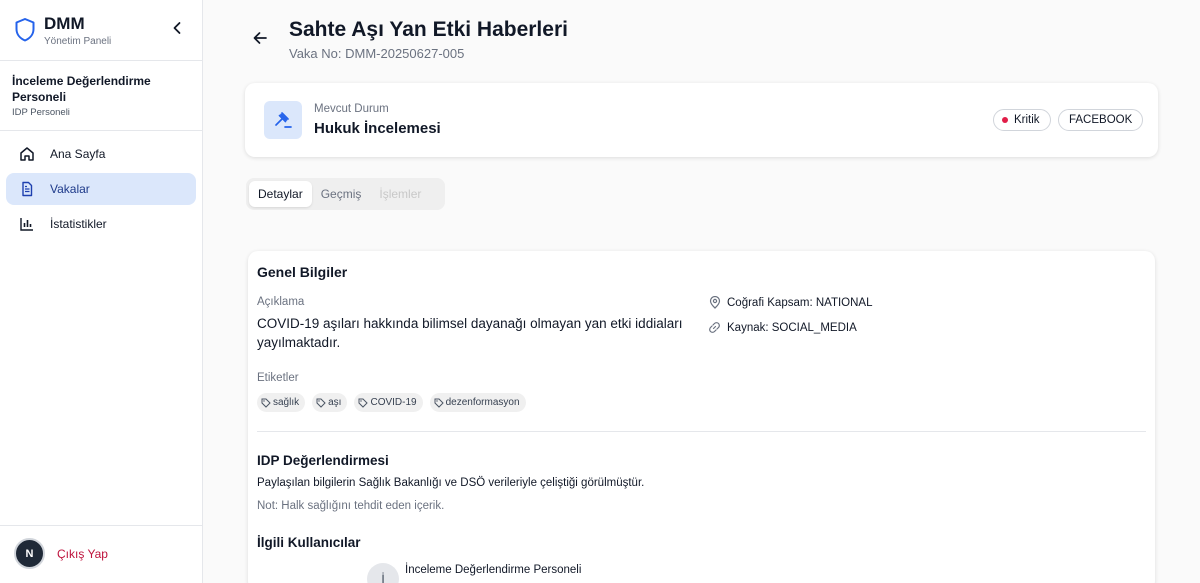  Describe the element at coordinates (351, 506) in the screenshot. I see `idp-assessment-note: Not: Halk sağlığını tehdit eden içerik.` at that location.